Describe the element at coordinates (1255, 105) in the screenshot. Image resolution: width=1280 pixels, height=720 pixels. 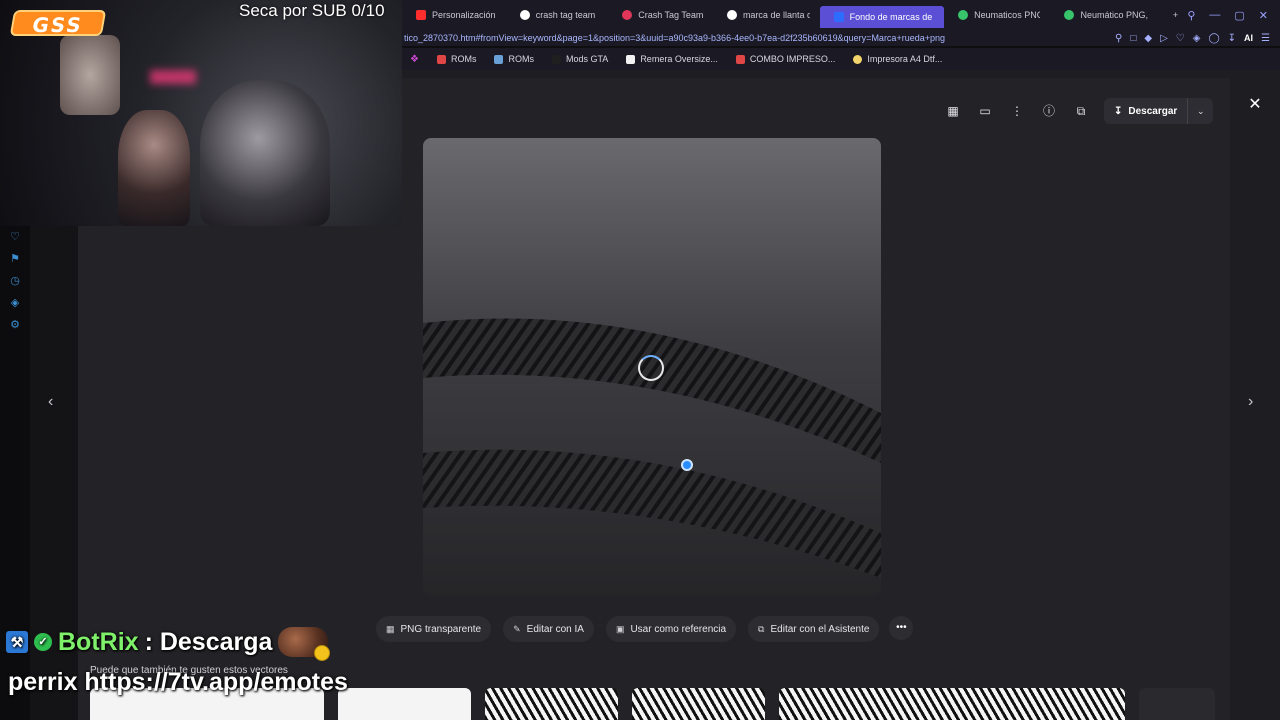
I see `close-icon: ✕` at that location.